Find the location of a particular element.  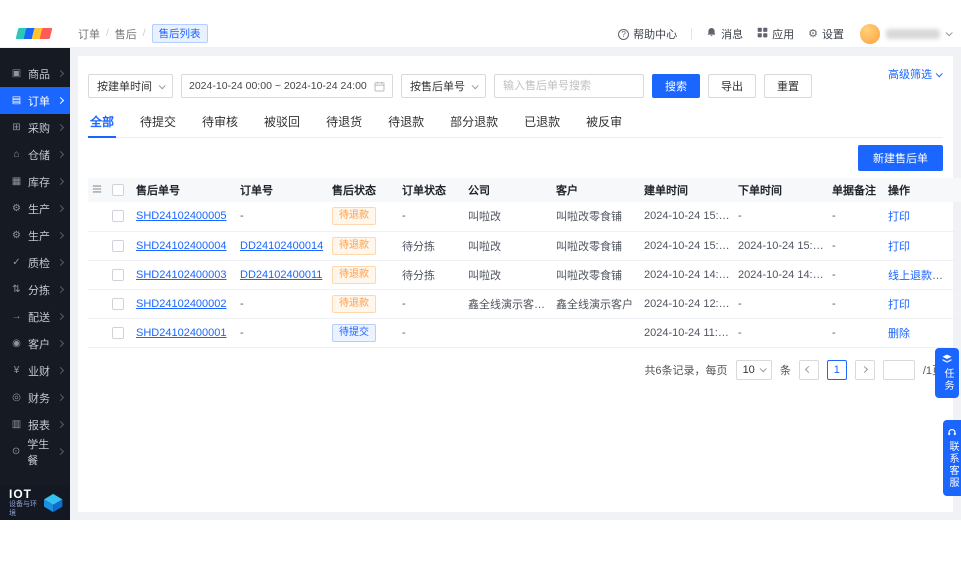

number-field-select: 按售后单号 is located at coordinates (443, 86).